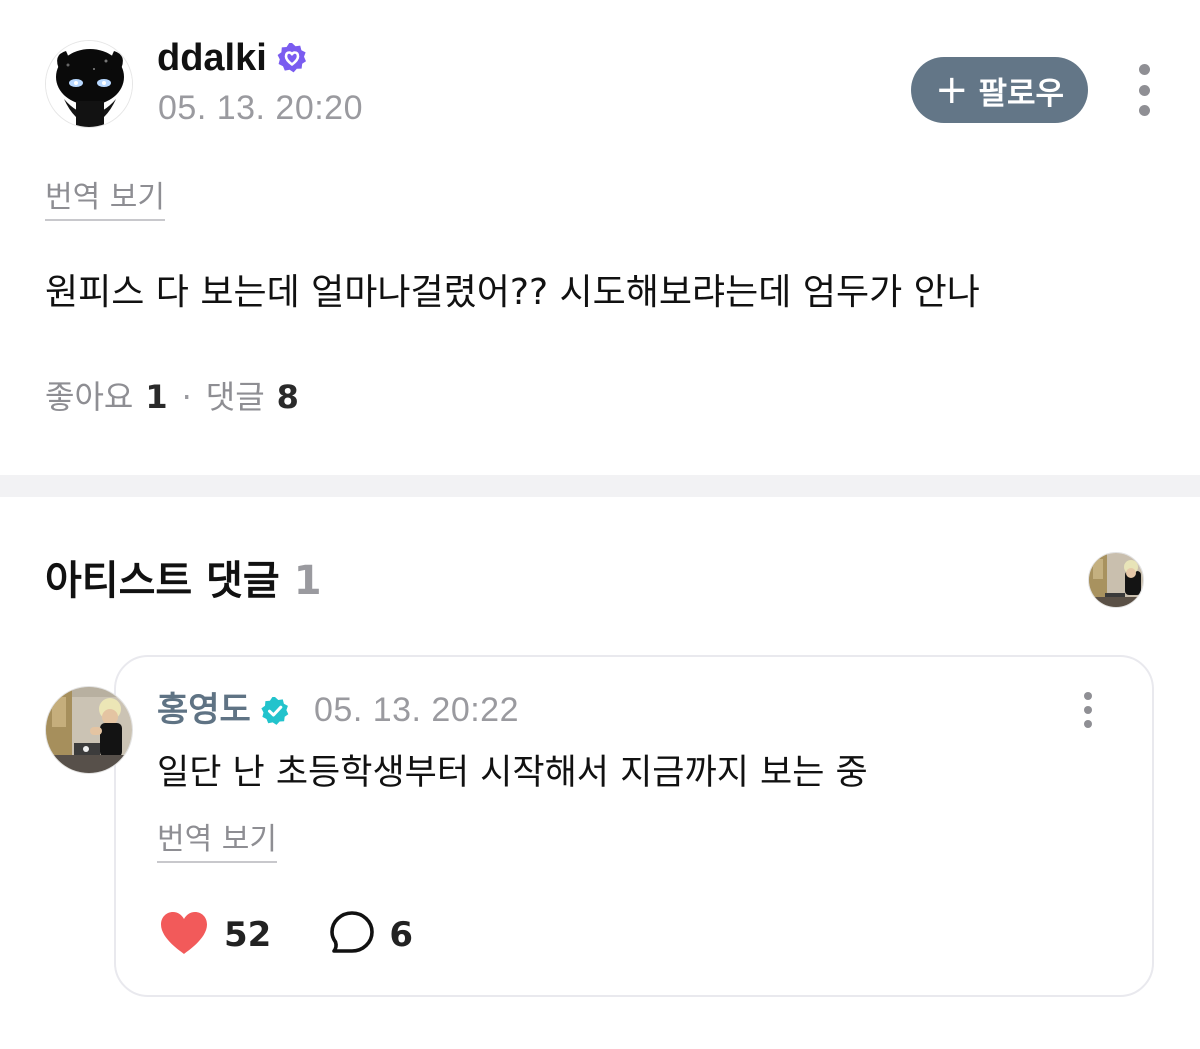 This screenshot has width=1200, height=1049. Describe the element at coordinates (512, 773) in the screenshot. I see `comment-body-text: 일단 난 초등학생부터 시작해서 지금까지 보는 중` at that location.